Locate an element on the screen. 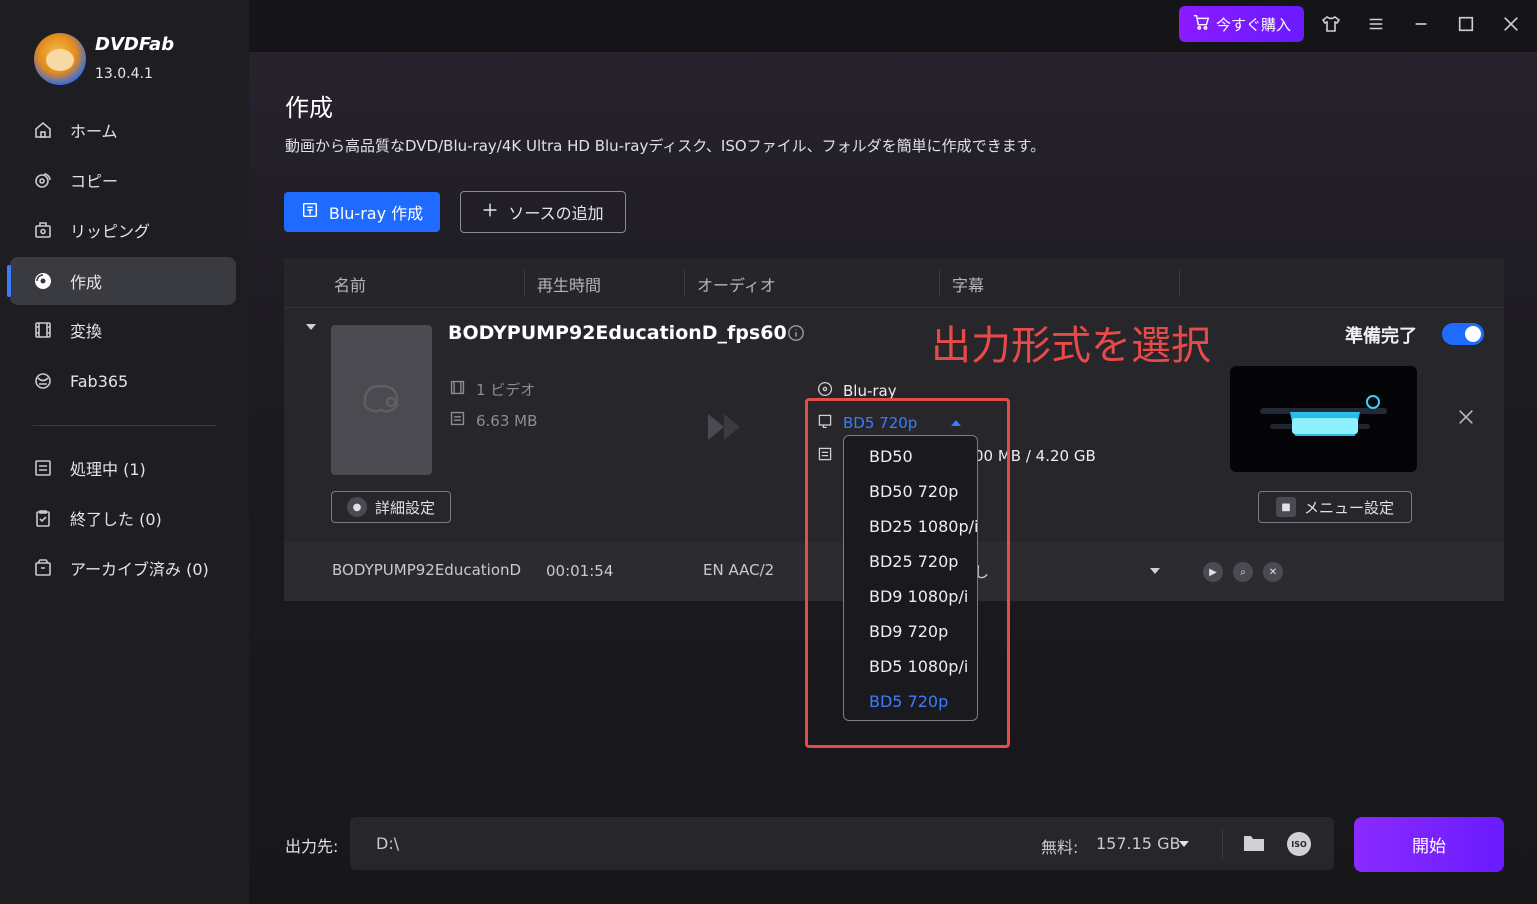 The height and width of the screenshot is (904, 1537). dropdown-option: BD5 1080p/i is located at coordinates (910, 666).